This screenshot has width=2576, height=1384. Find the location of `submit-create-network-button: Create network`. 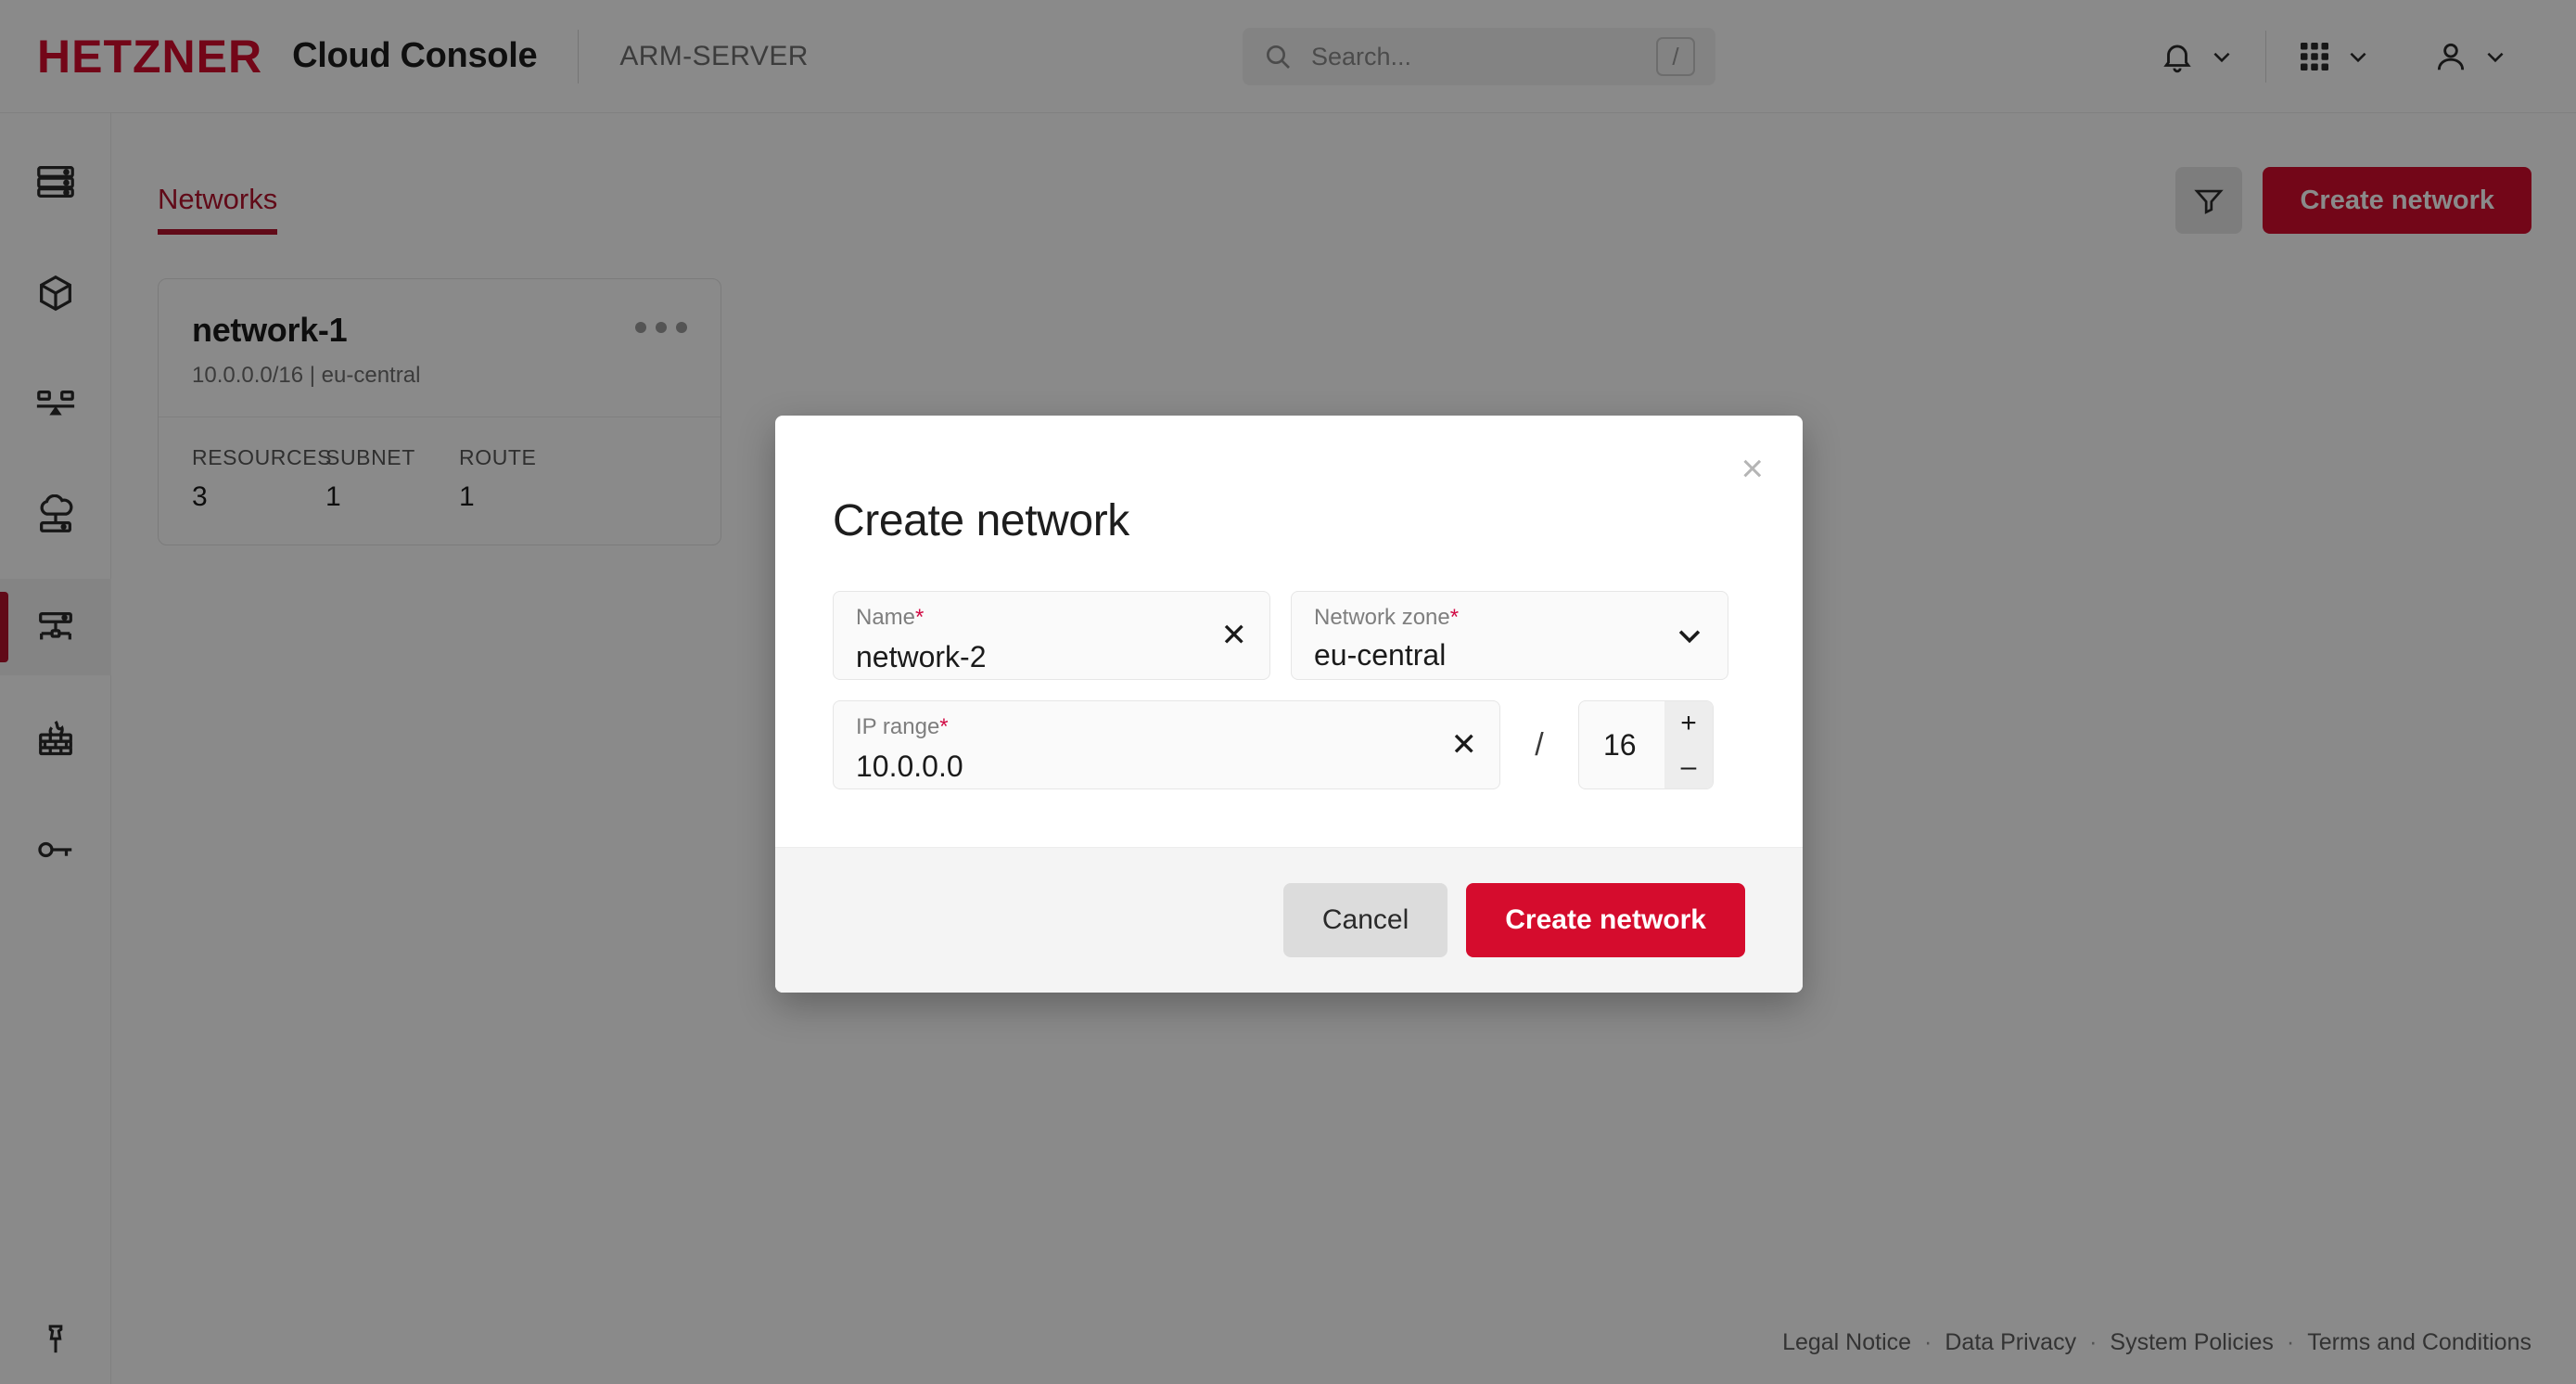

submit-create-network-button: Create network is located at coordinates (1605, 920).